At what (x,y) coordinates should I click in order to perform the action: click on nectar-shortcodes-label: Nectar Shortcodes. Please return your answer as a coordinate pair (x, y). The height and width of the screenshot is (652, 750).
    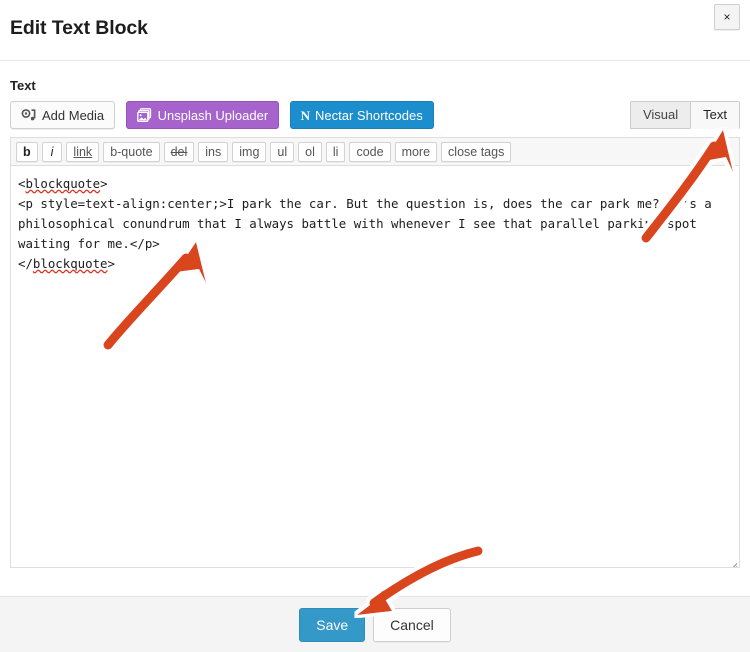
    Looking at the image, I should click on (369, 115).